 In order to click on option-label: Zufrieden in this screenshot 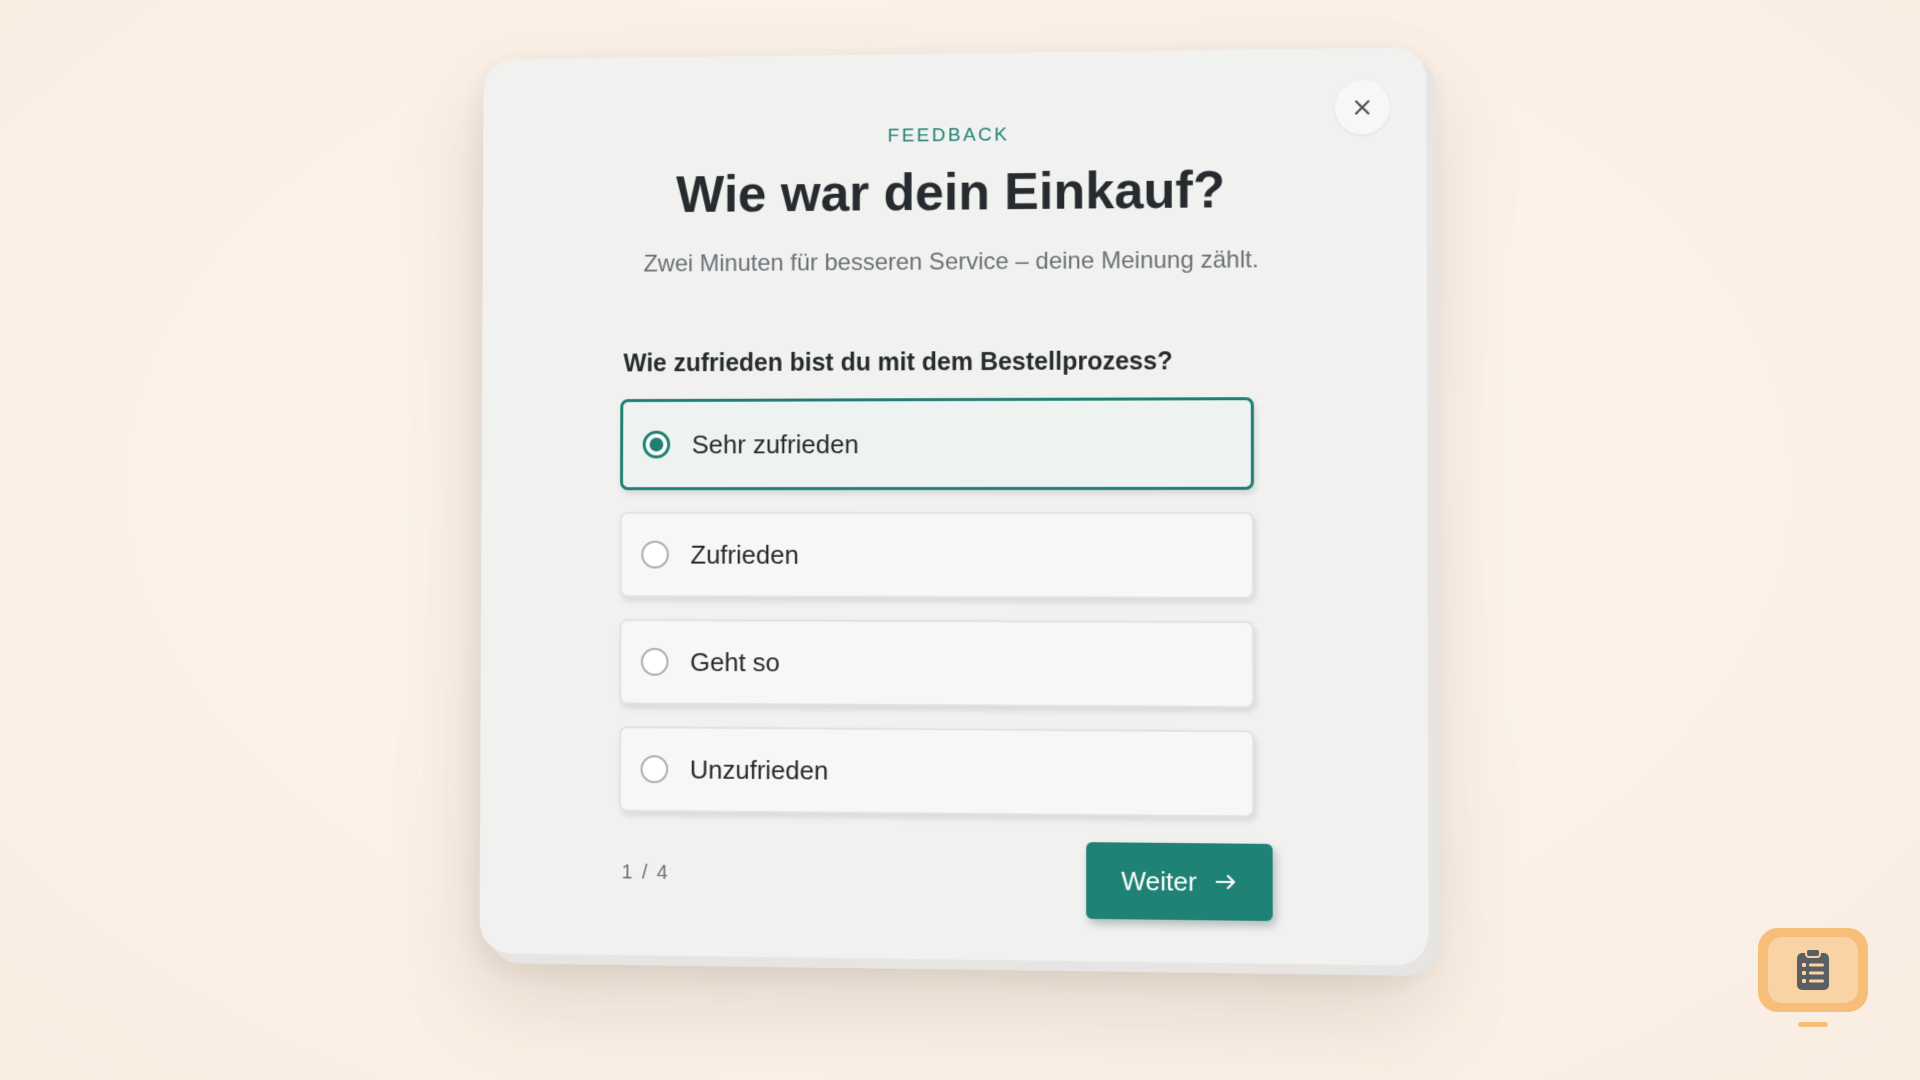, I will do `click(744, 554)`.